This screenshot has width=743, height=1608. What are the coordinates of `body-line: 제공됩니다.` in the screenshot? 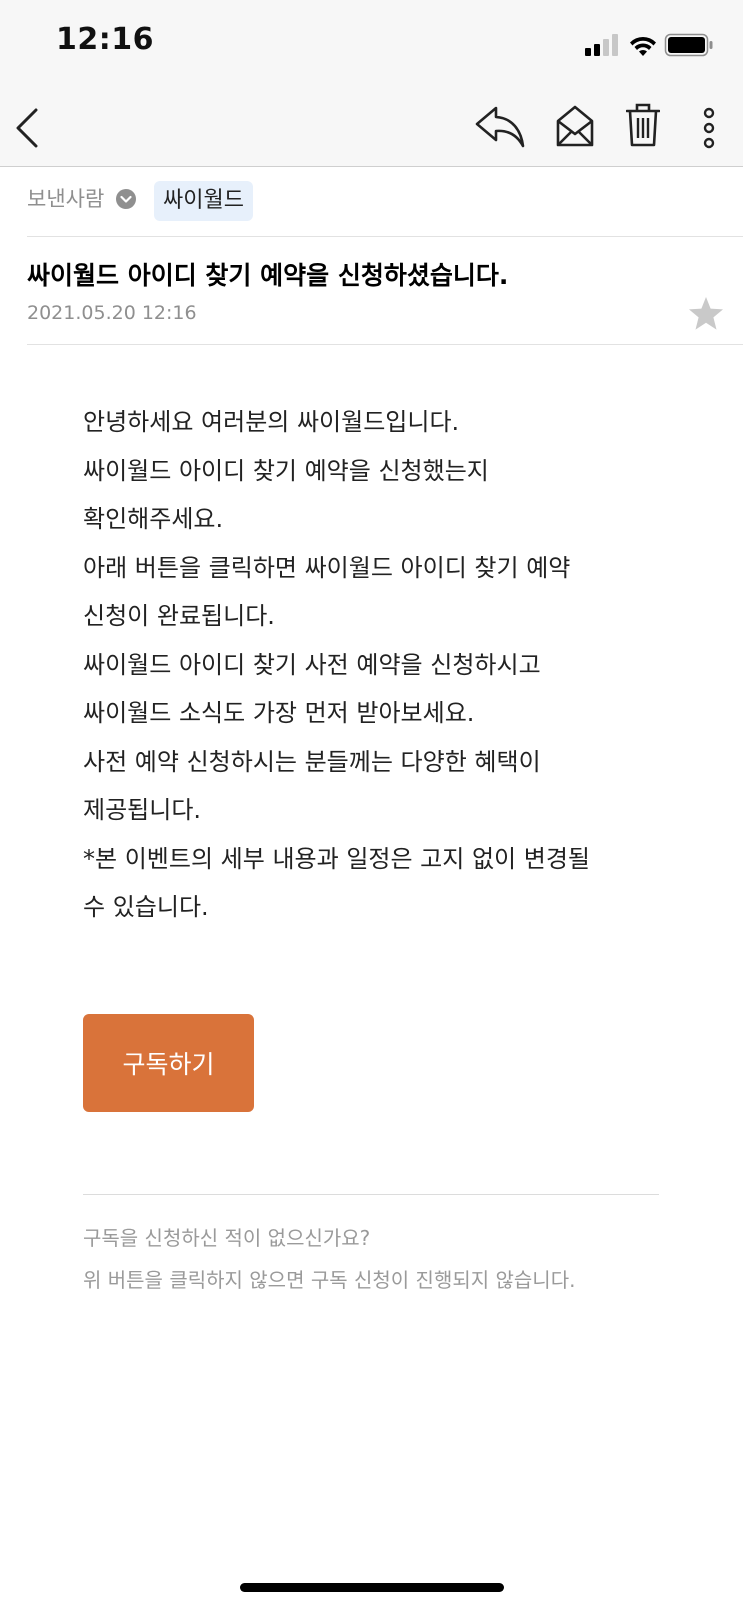 It's located at (142, 810).